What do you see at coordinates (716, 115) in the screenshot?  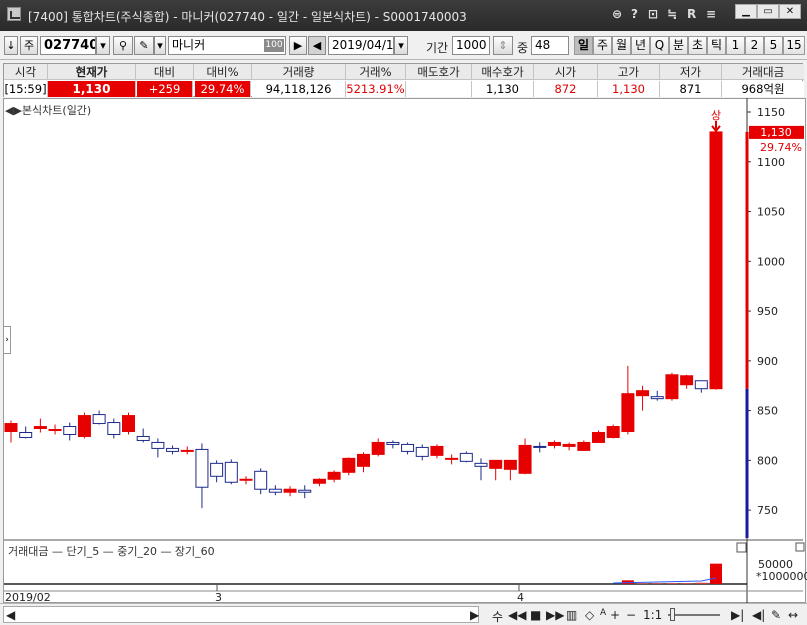 I see `upper-limit-label: 상` at bounding box center [716, 115].